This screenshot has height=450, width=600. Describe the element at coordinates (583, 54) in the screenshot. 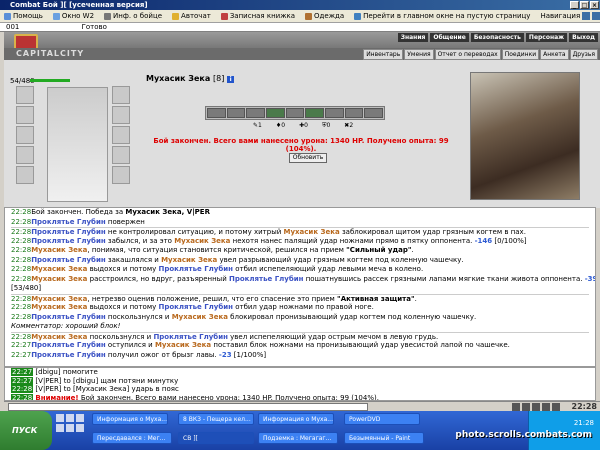

I see `link-friends: Друзья` at that location.